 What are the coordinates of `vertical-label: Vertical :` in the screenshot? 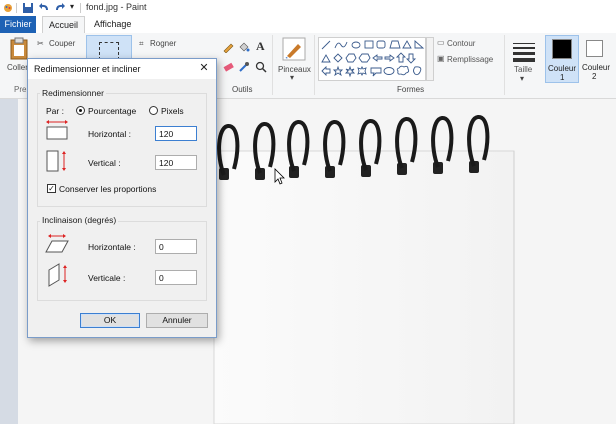 It's located at (104, 163).